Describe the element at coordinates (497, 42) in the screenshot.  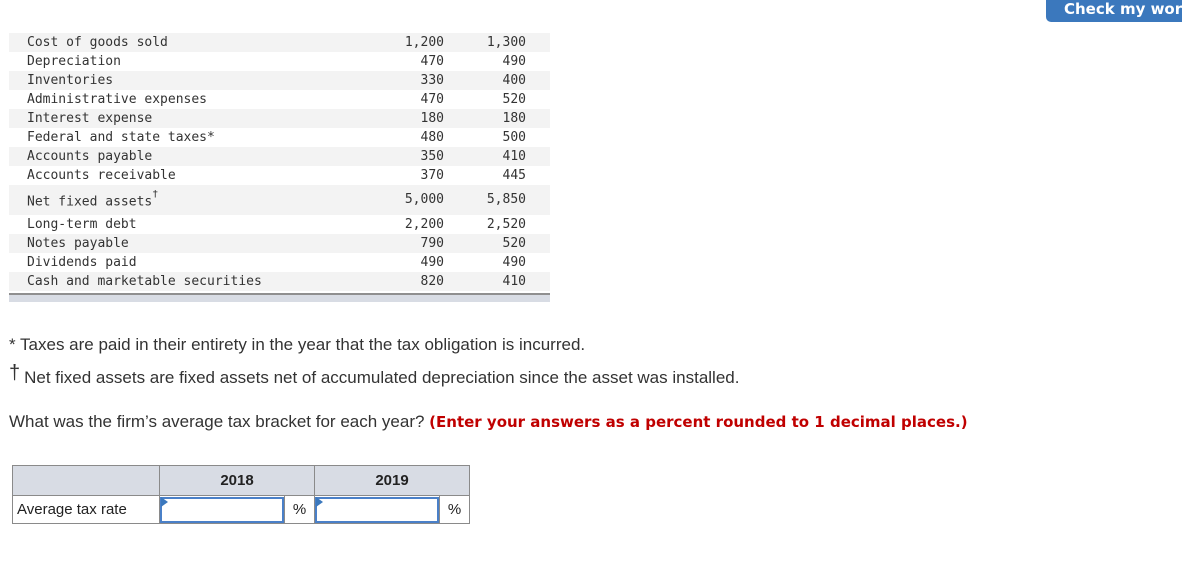
I see `value-2019: 1,300` at that location.